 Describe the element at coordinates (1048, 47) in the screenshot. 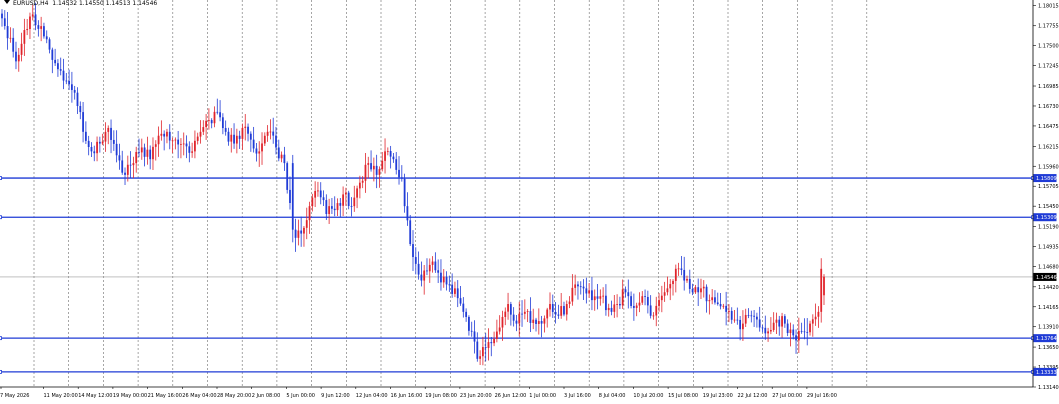

I see `y-tick-label: 1.17500` at that location.